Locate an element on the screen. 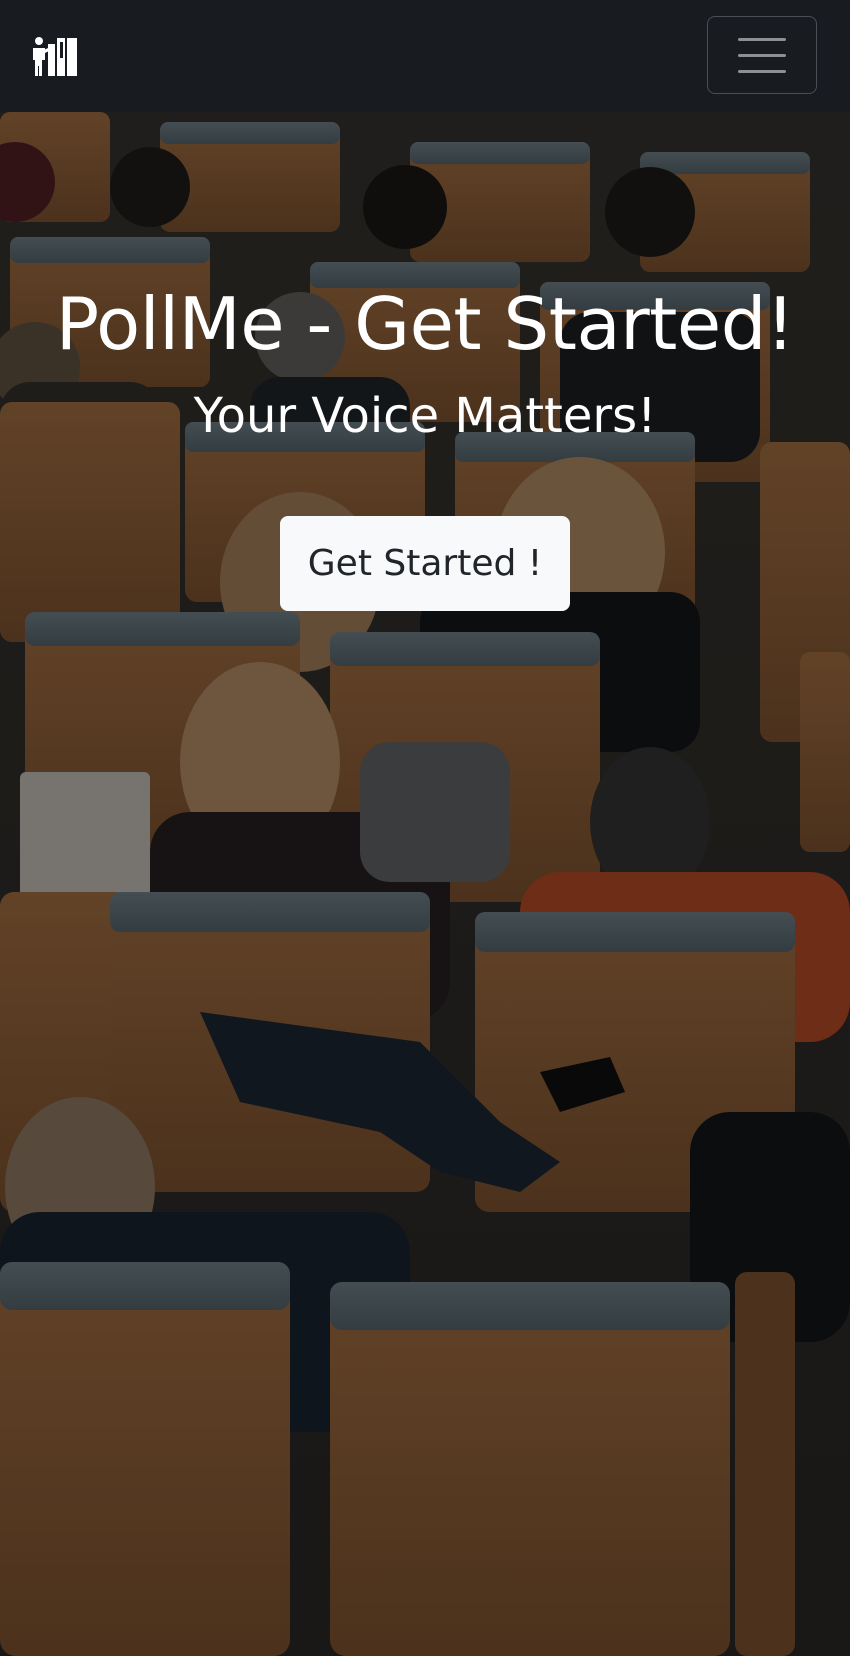 Image resolution: width=850 pixels, height=1656 pixels. hamburger-menu-icon is located at coordinates (762, 39).